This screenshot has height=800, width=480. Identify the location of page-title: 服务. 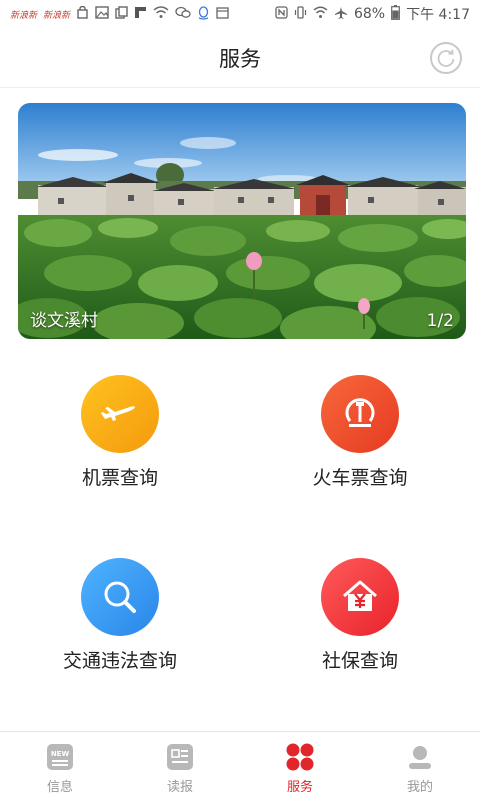
(240, 58).